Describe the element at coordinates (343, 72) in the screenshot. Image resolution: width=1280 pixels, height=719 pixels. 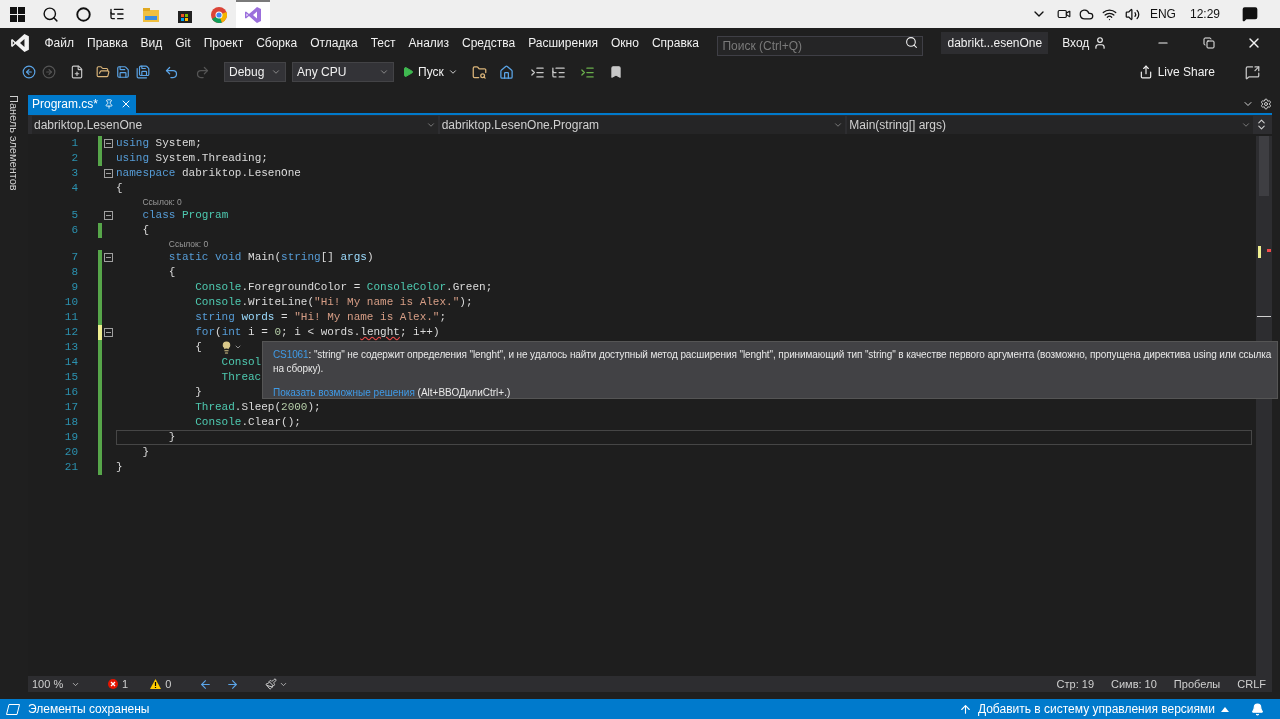
I see `platform-dropdown: Any CPU` at that location.